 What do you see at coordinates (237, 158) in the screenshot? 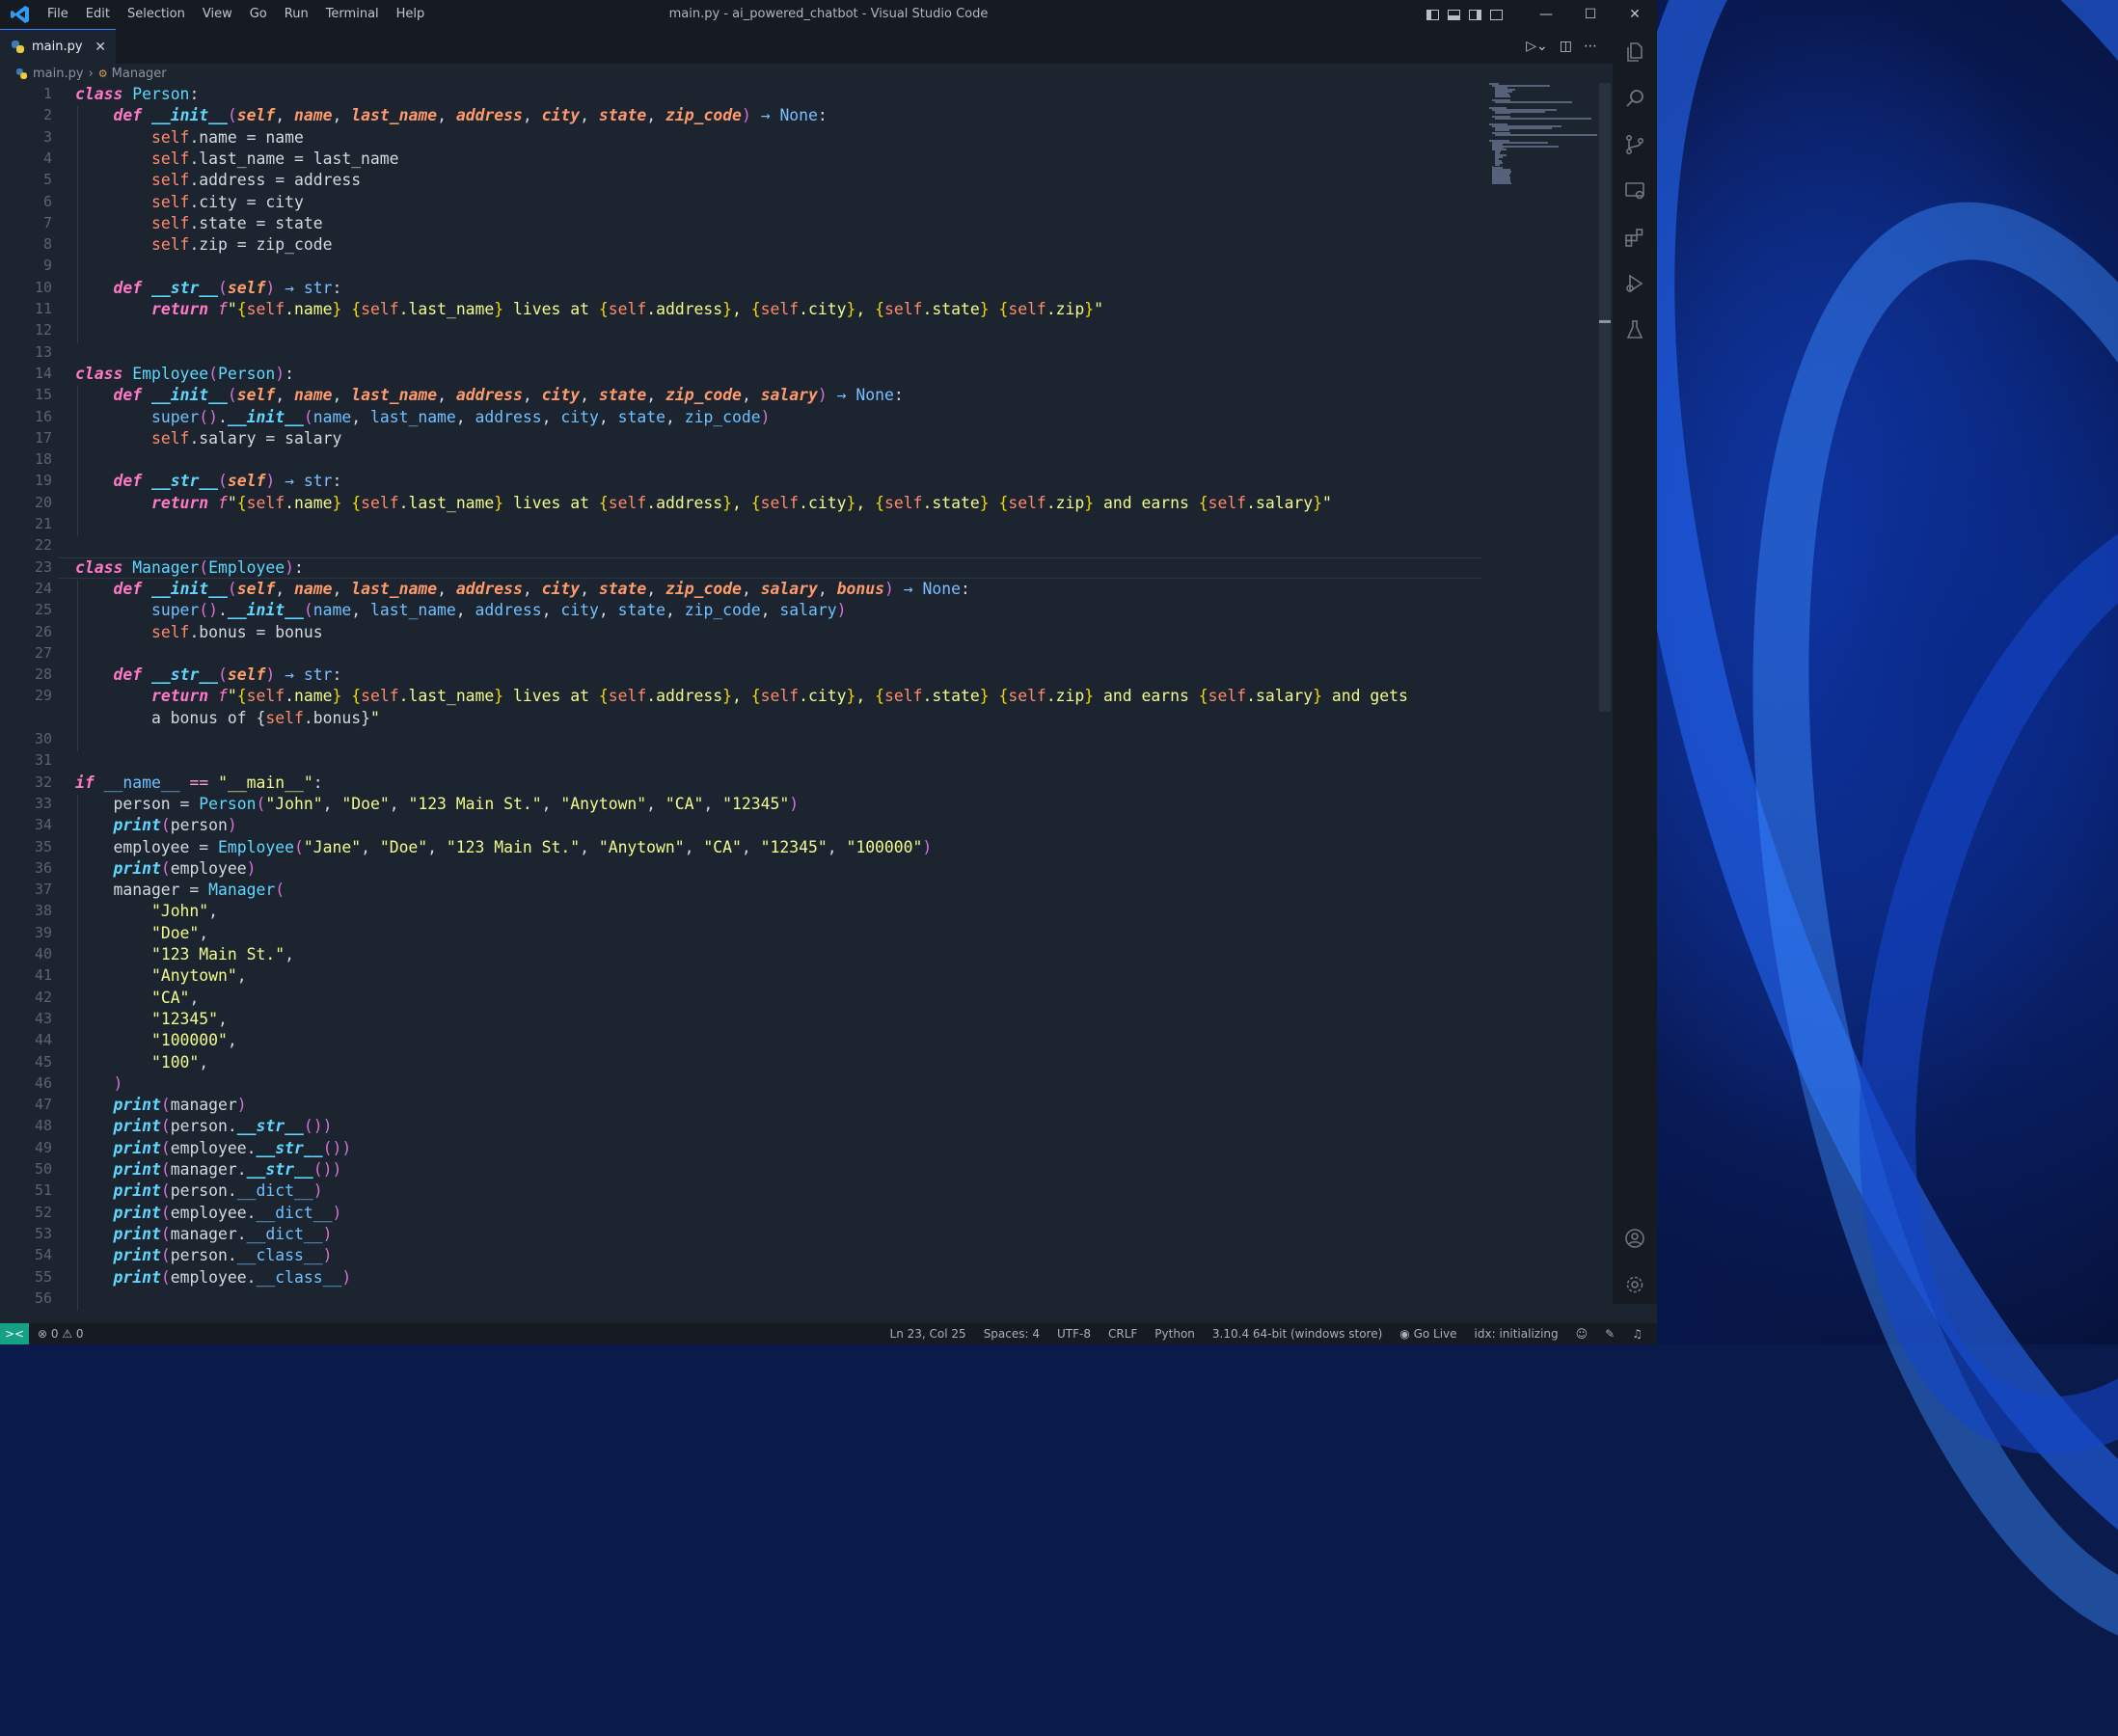
I see `code-line: self.last_name = last_name` at bounding box center [237, 158].